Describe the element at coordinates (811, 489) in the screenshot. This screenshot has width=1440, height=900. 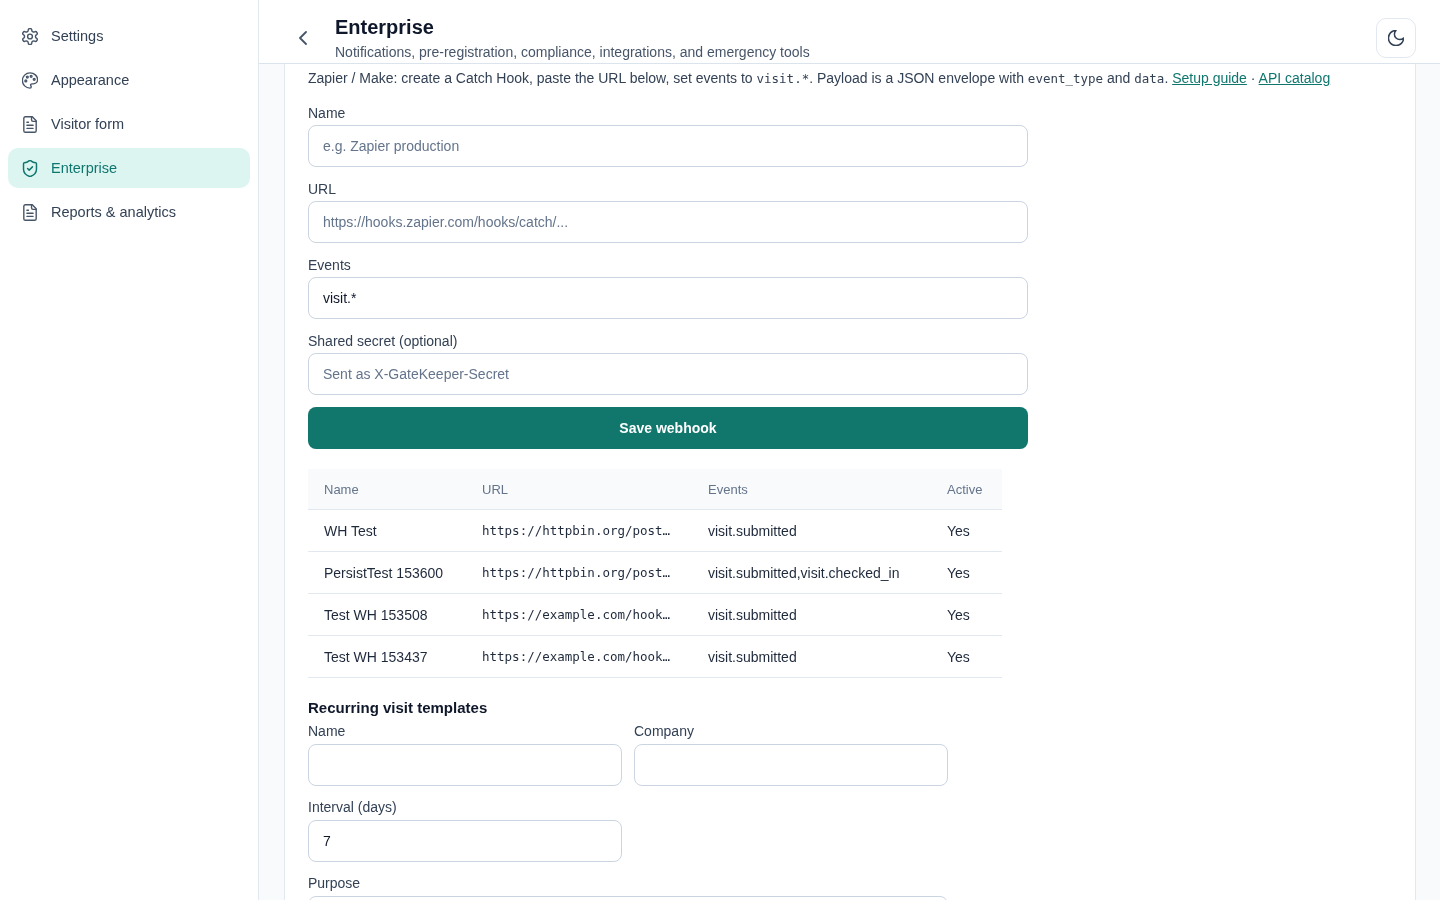
I see `column-header: Events` at that location.